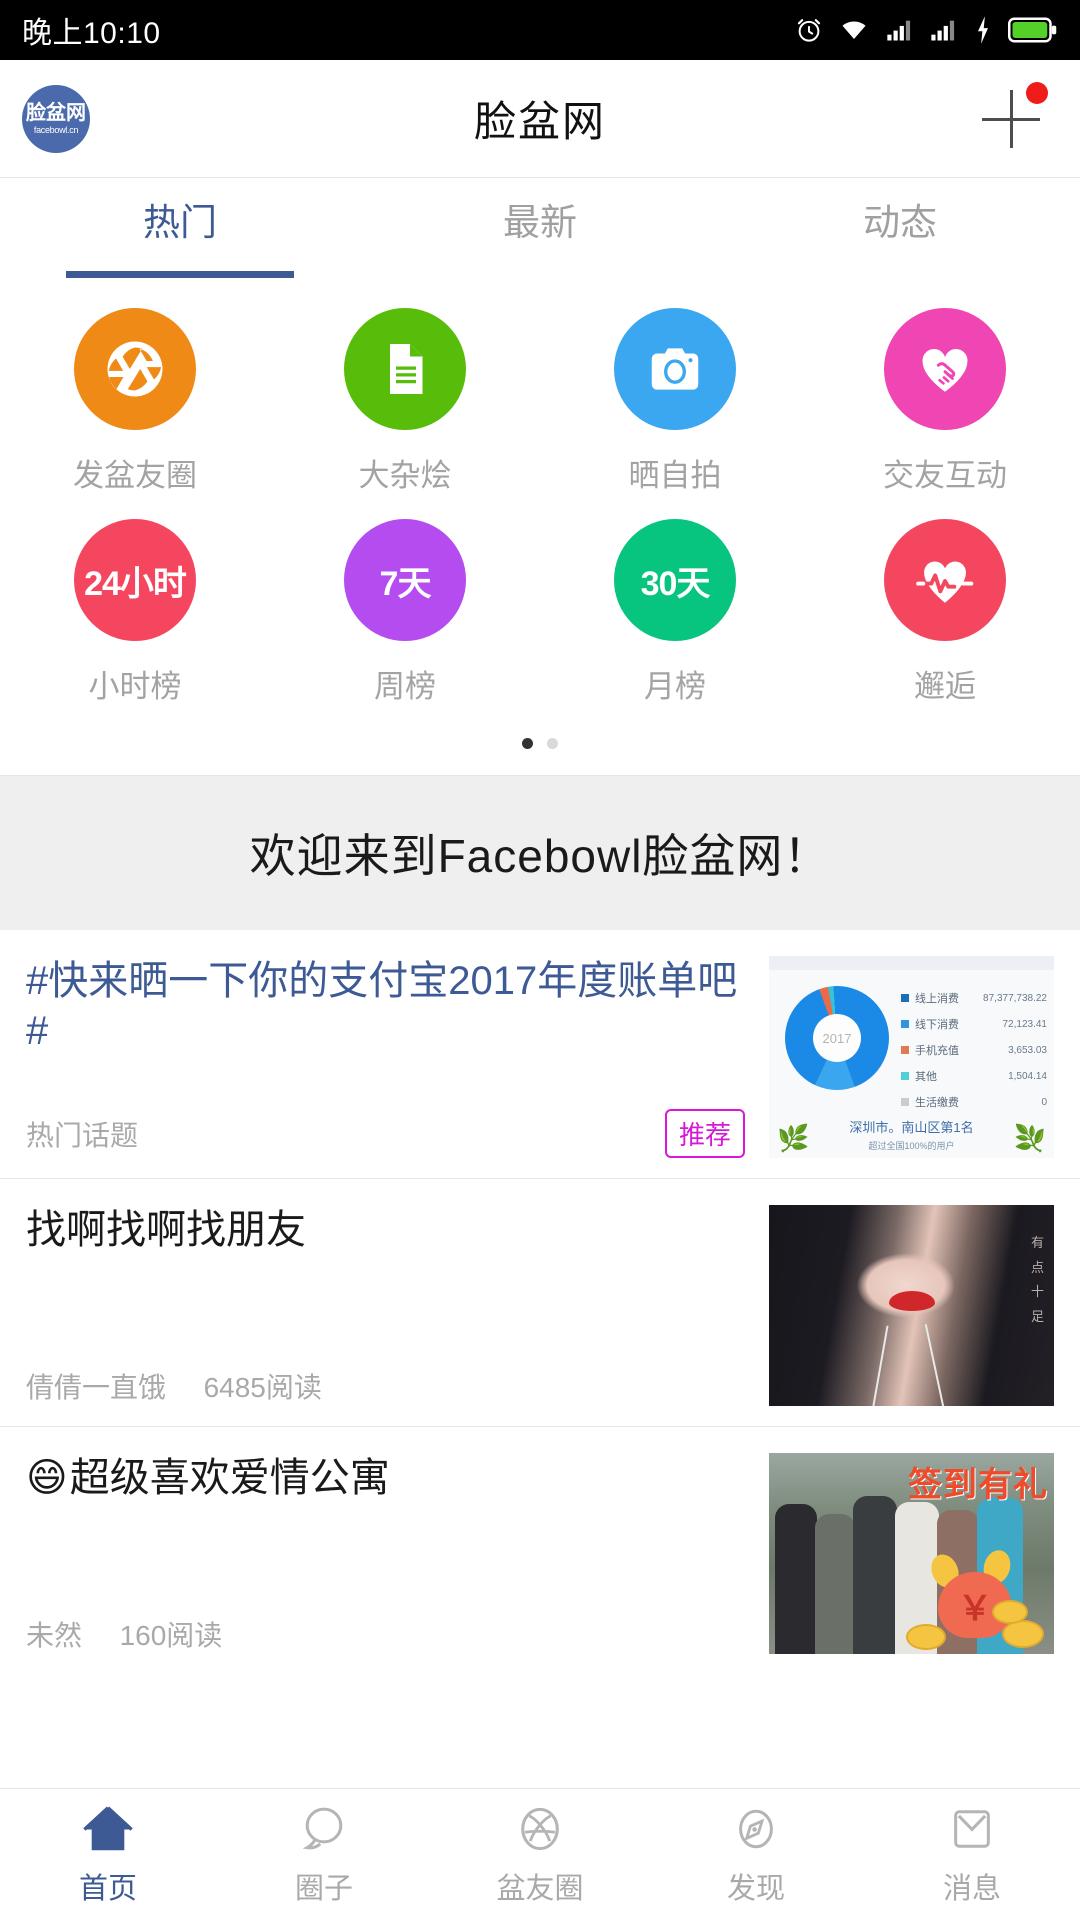 Image resolution: width=1080 pixels, height=1920 pixels. What do you see at coordinates (174, 1386) in the screenshot?
I see `feed-item-author-reads: 倩倩一直饿 6485阅读` at bounding box center [174, 1386].